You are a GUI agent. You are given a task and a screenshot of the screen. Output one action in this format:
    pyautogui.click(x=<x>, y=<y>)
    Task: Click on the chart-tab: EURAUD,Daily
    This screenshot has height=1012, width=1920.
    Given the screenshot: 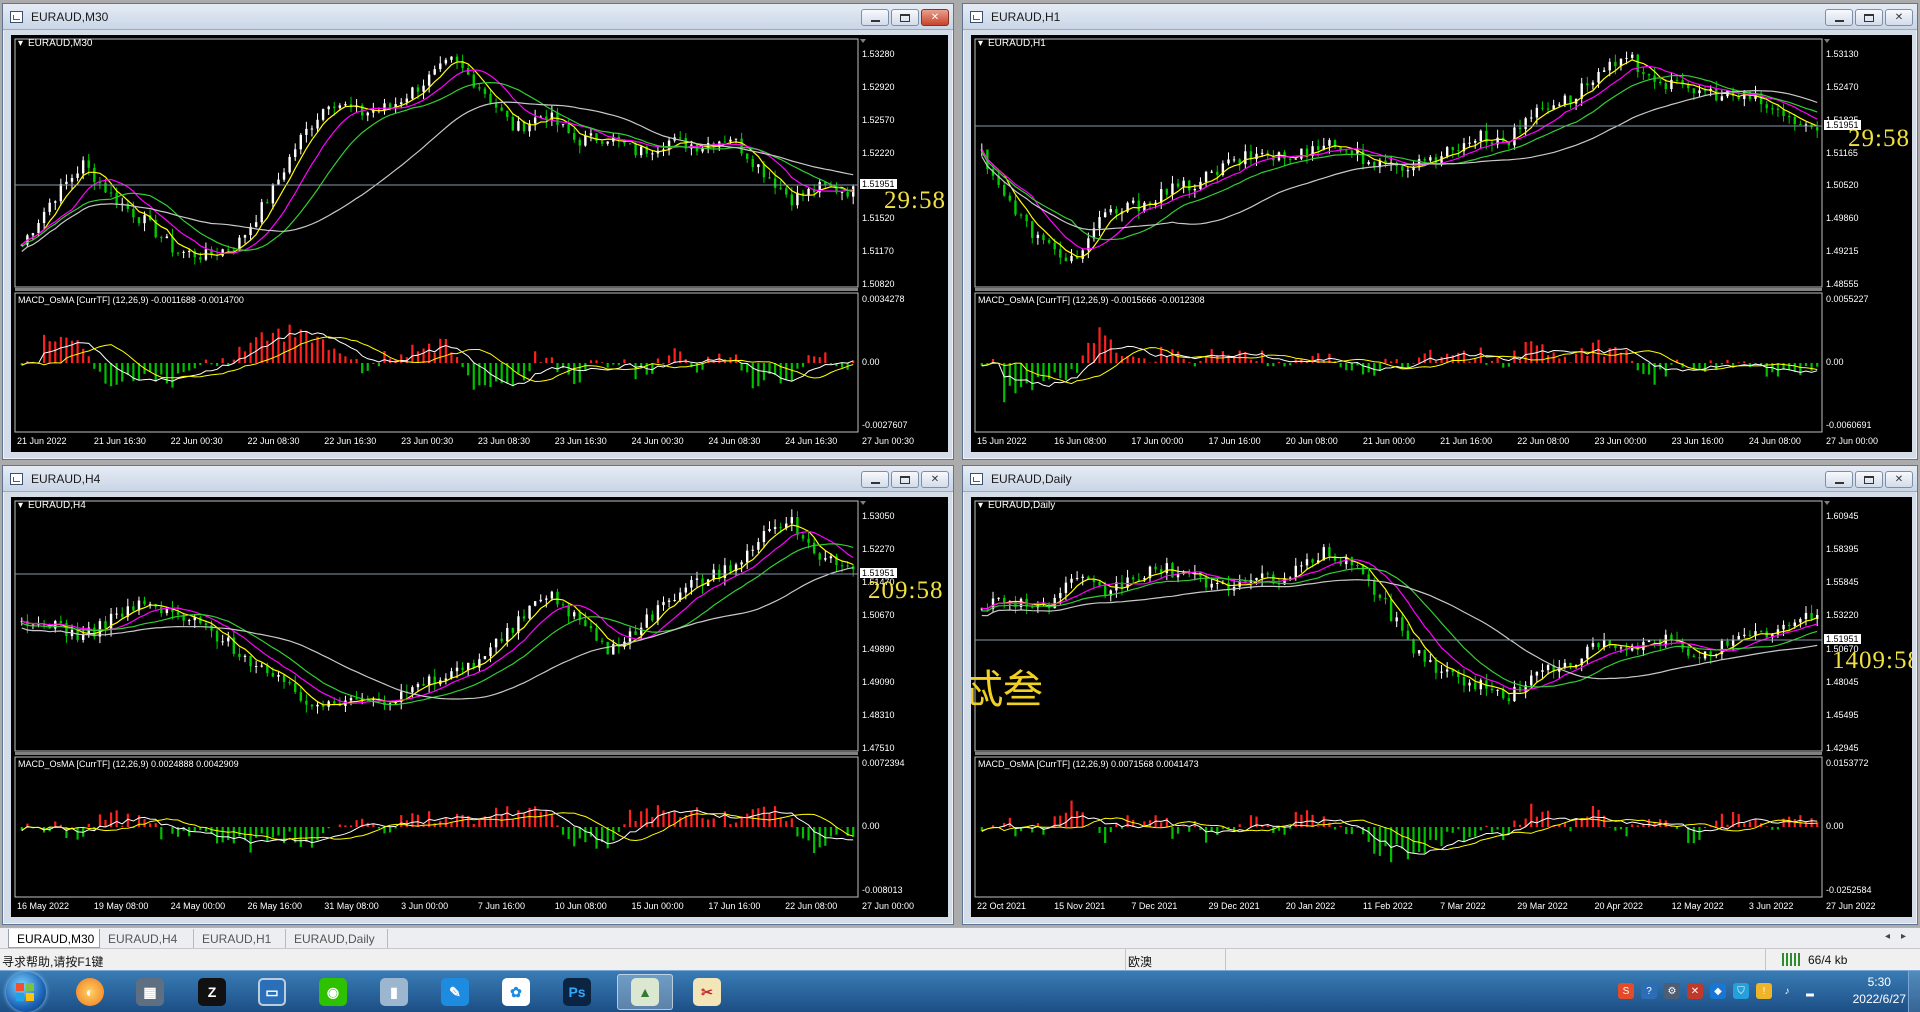 What is the action you would take?
    pyautogui.click(x=337, y=938)
    